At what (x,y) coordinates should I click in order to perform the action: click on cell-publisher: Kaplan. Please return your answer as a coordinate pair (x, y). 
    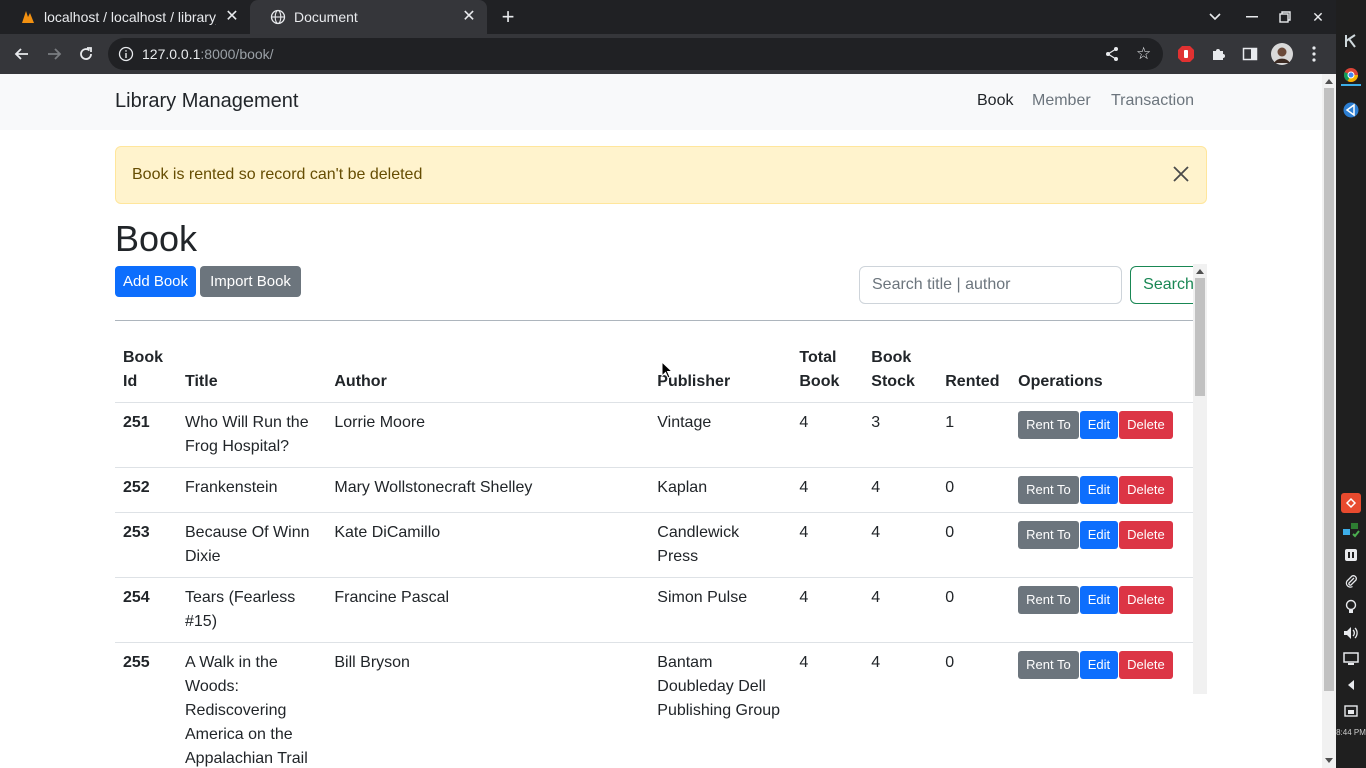
    Looking at the image, I should click on (720, 490).